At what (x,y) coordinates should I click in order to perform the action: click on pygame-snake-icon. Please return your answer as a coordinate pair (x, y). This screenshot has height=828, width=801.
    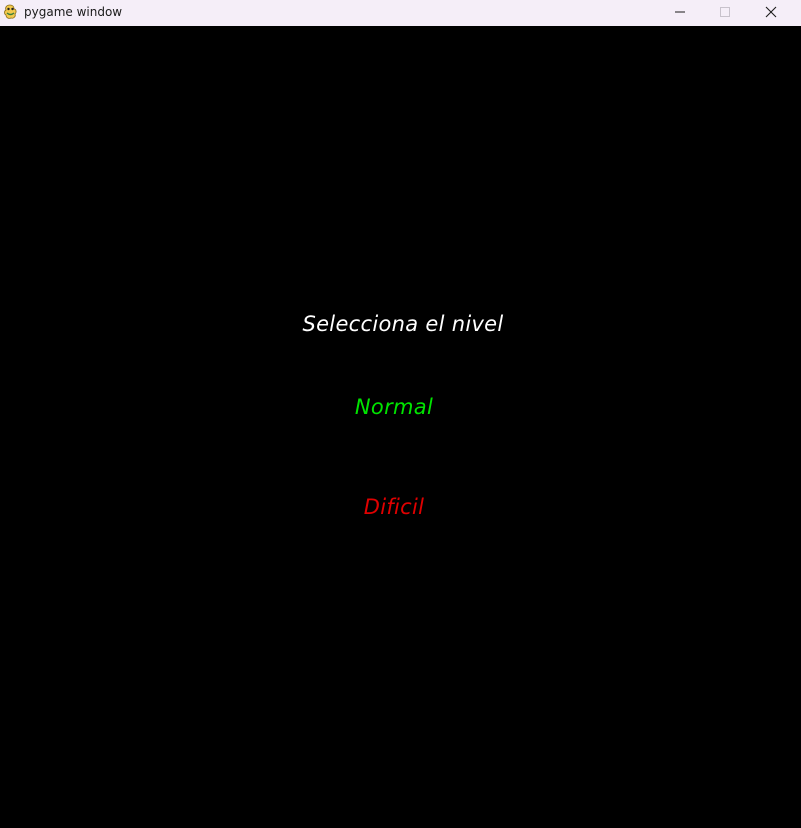
    Looking at the image, I should click on (10, 12).